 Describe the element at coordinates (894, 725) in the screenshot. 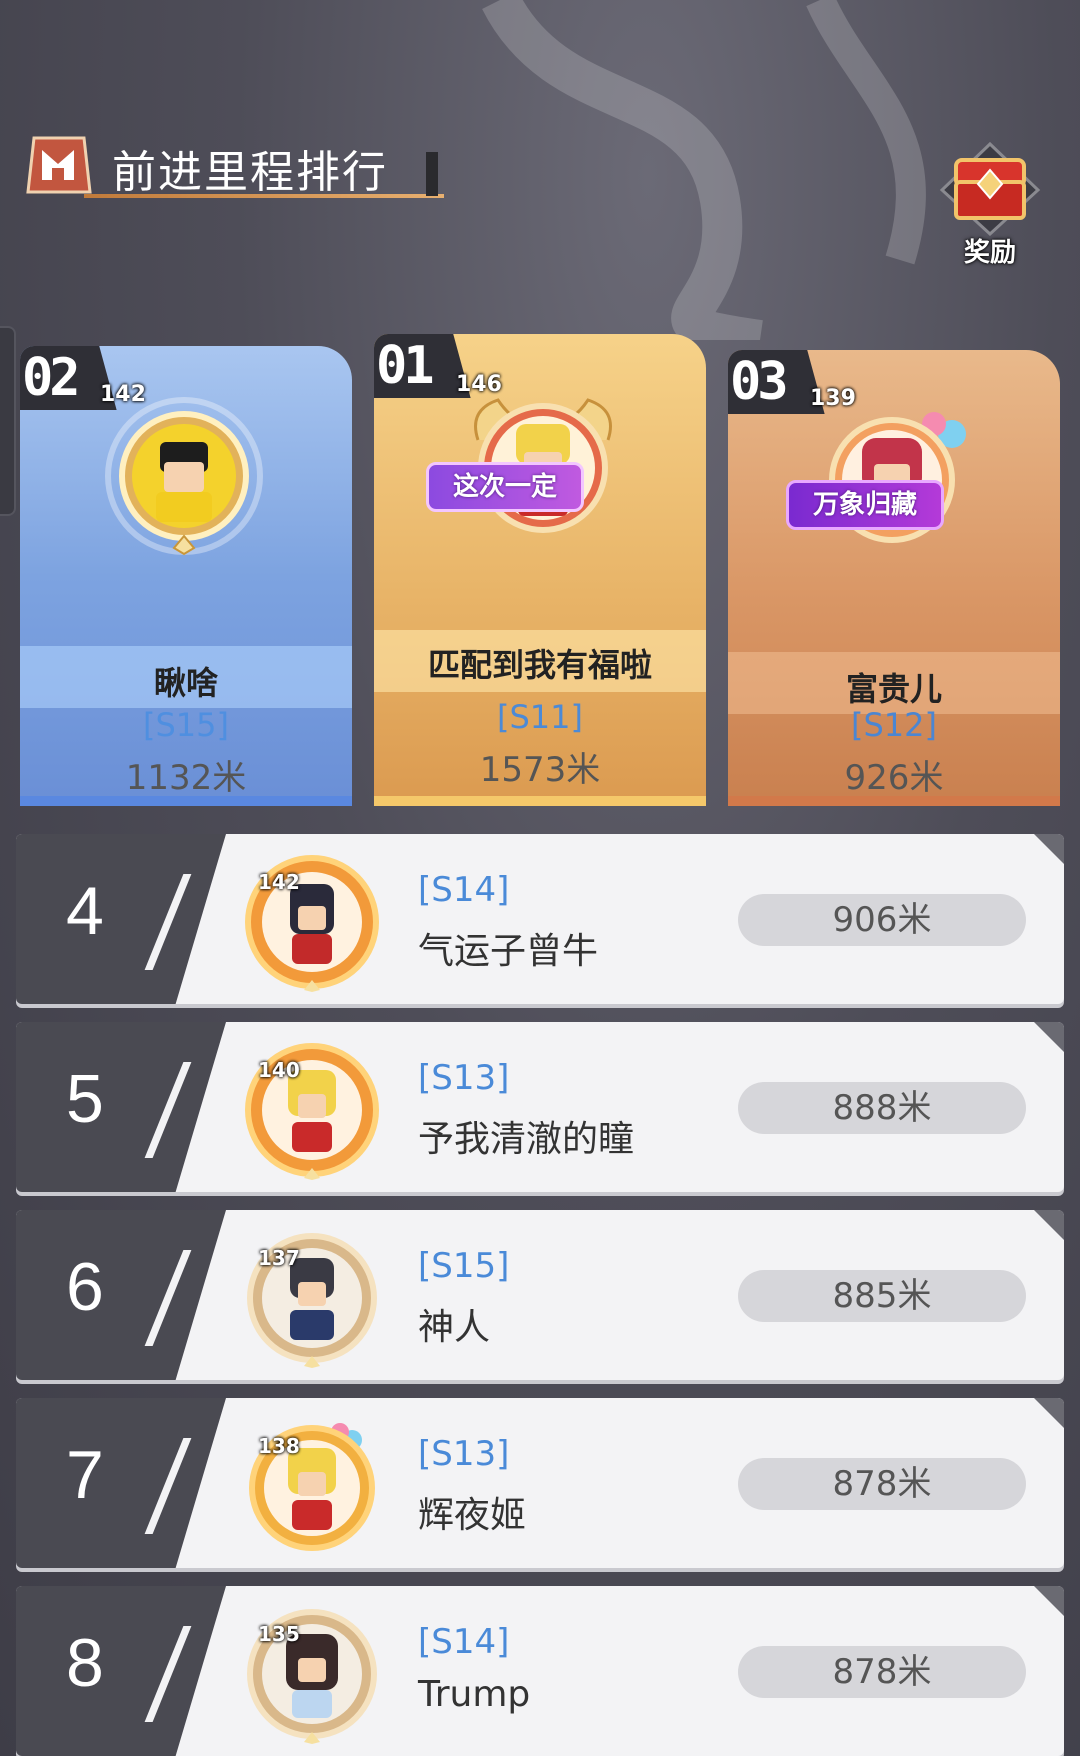

I see `server-tag: [S12]` at that location.